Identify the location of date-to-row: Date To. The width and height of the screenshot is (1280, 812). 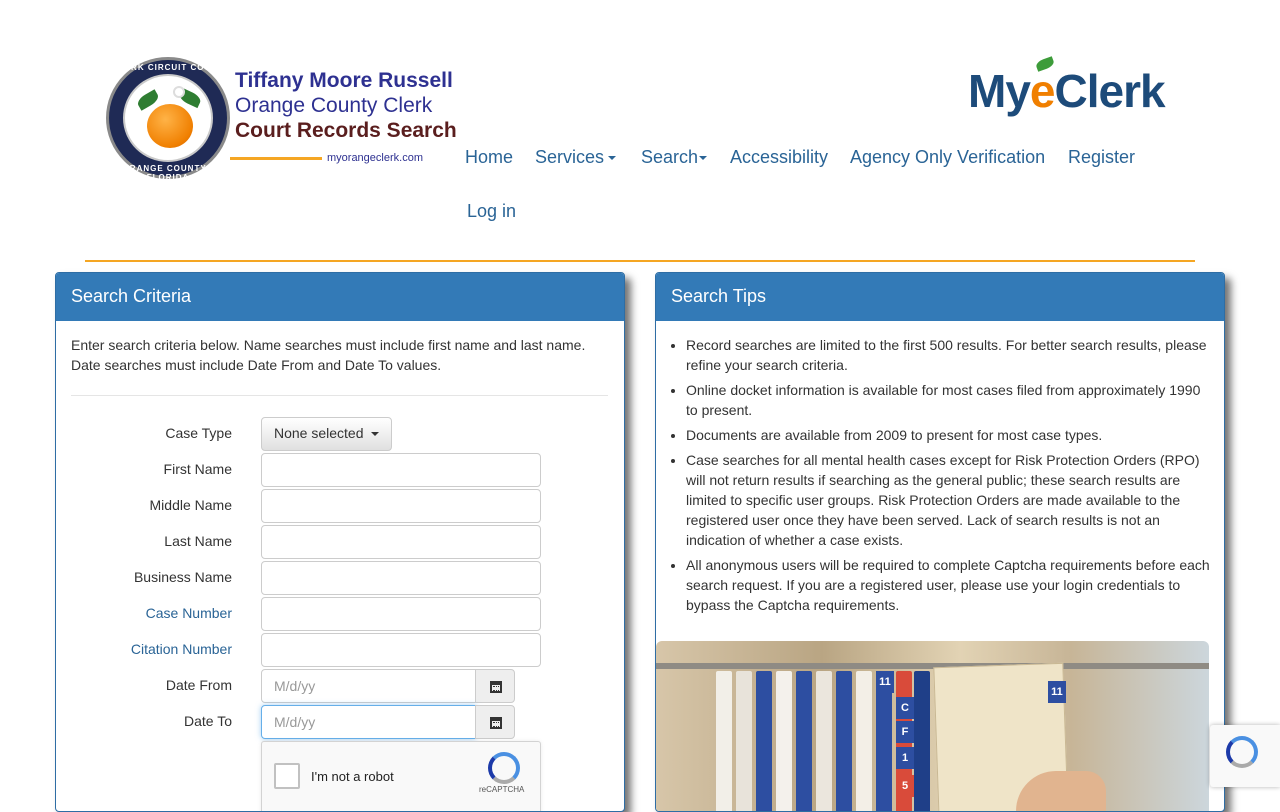
(340, 722).